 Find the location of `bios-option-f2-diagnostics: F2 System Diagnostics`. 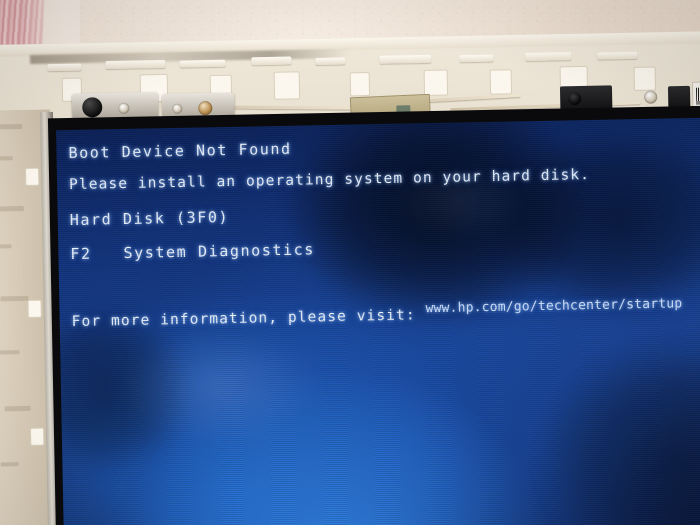

bios-option-f2-diagnostics: F2 System Diagnostics is located at coordinates (192, 251).